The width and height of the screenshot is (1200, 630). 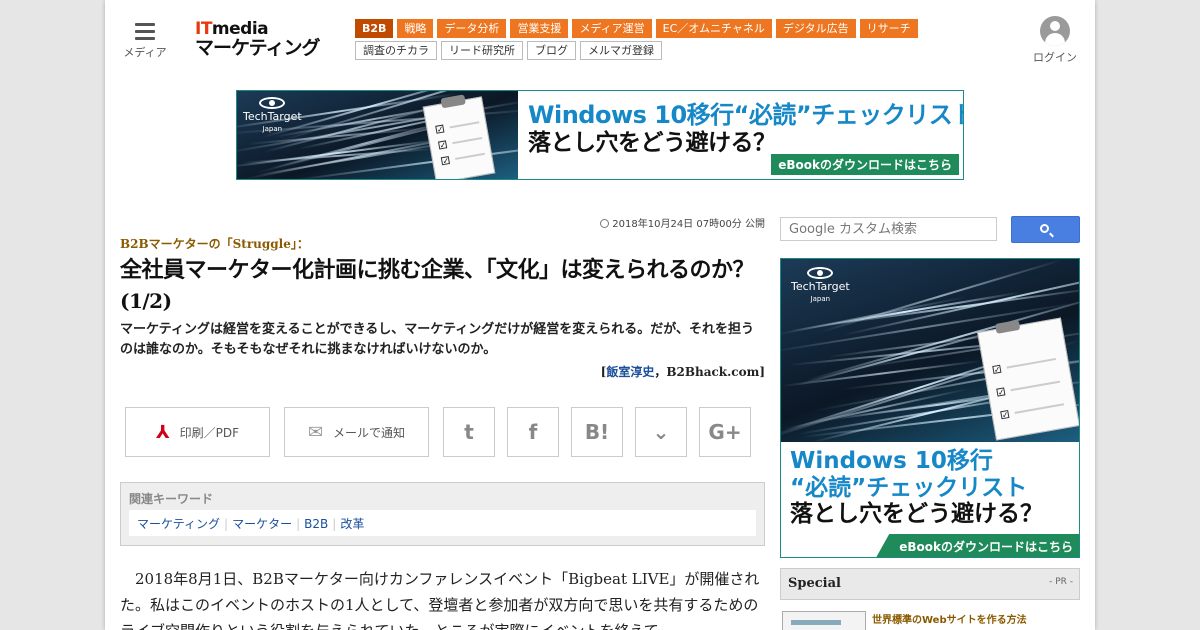 What do you see at coordinates (162, 432) in the screenshot?
I see `pdf-icon: ⅄` at bounding box center [162, 432].